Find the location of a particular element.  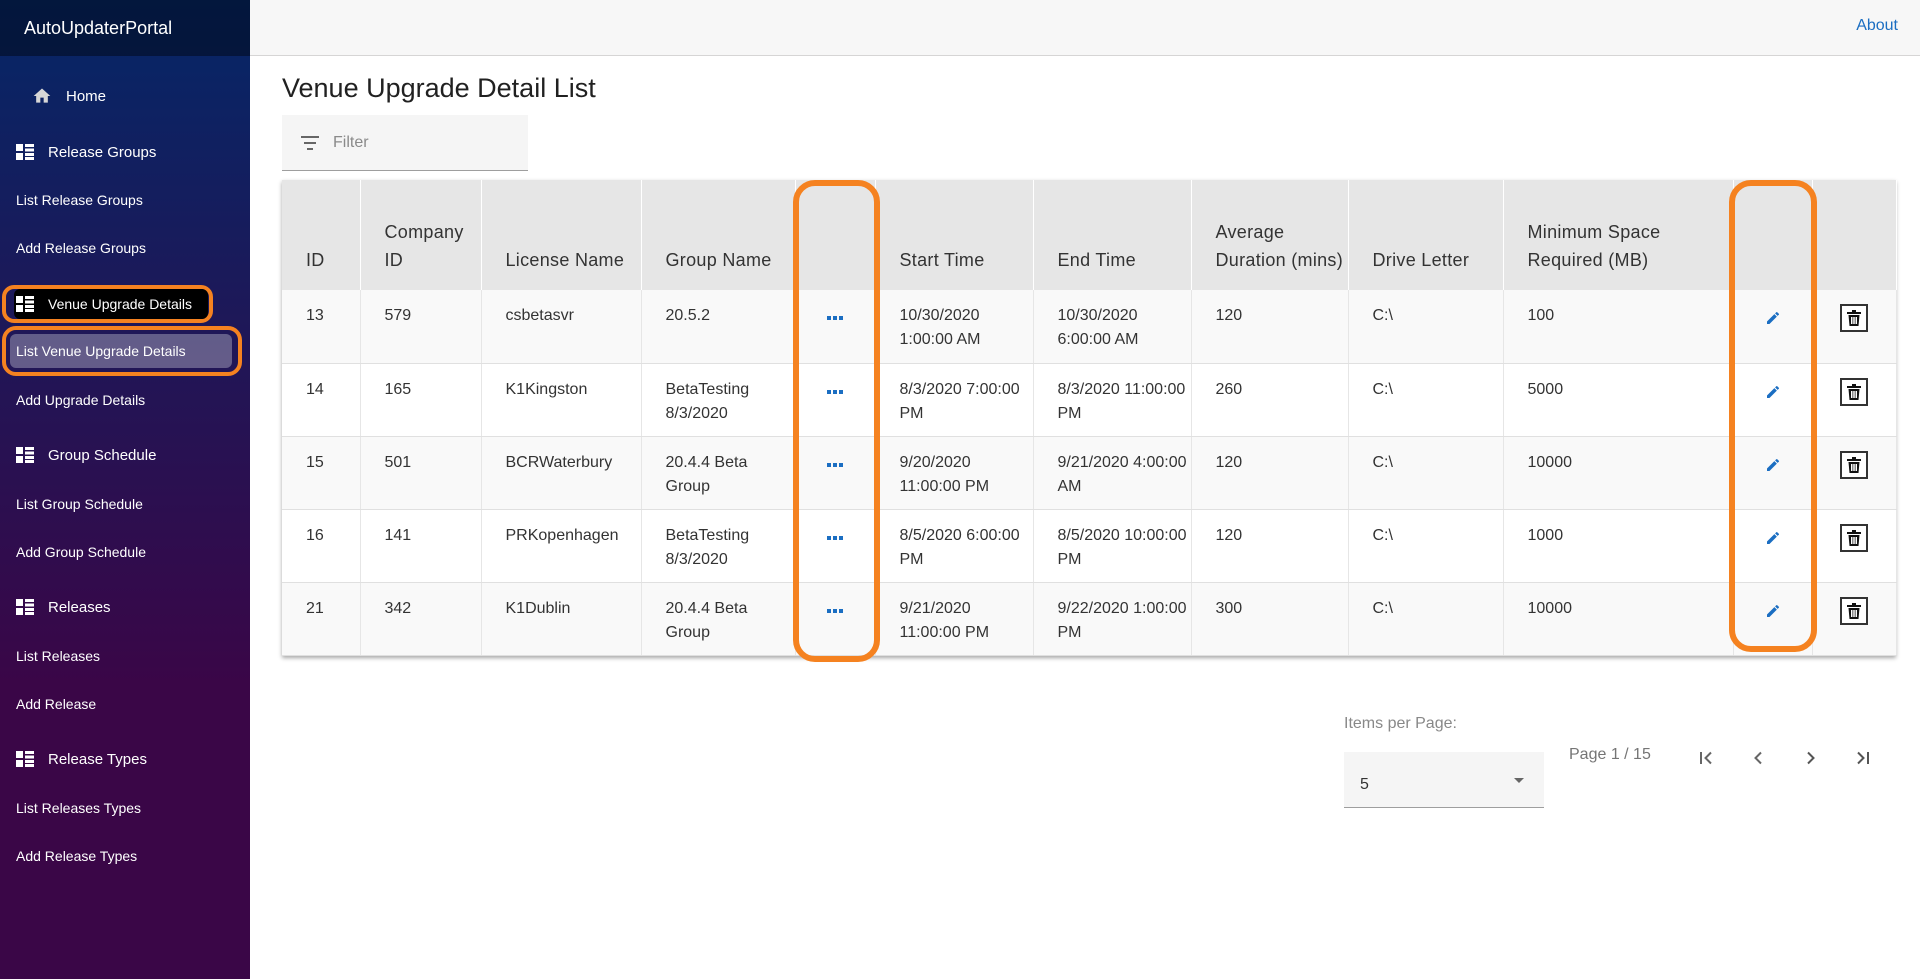

nav-section-release-types: Release Types is located at coordinates (81, 759).